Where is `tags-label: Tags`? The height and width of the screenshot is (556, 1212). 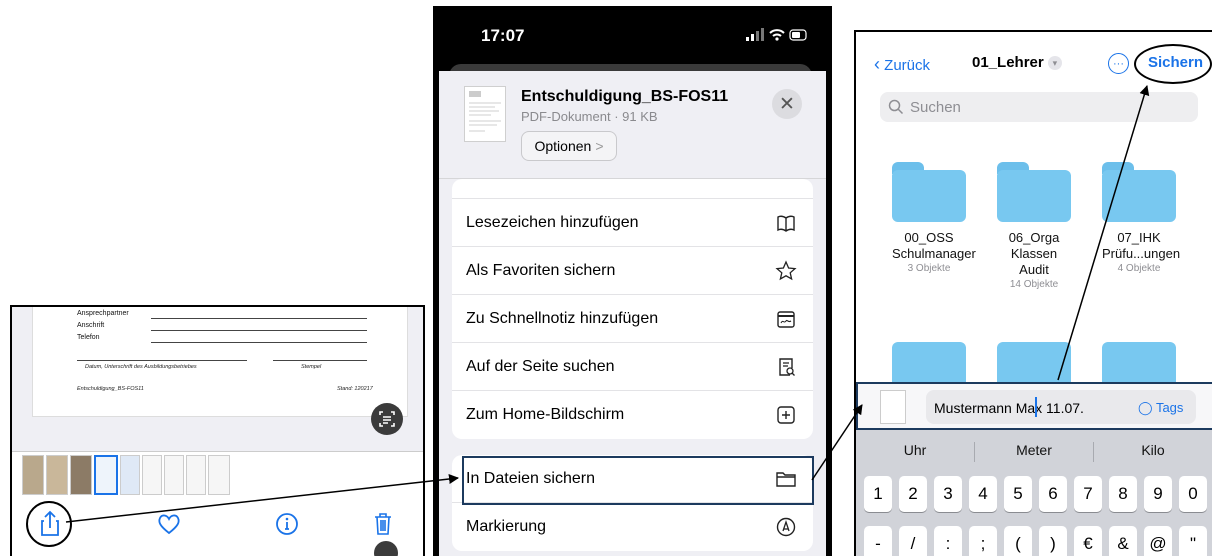 tags-label: Tags is located at coordinates (1169, 407).